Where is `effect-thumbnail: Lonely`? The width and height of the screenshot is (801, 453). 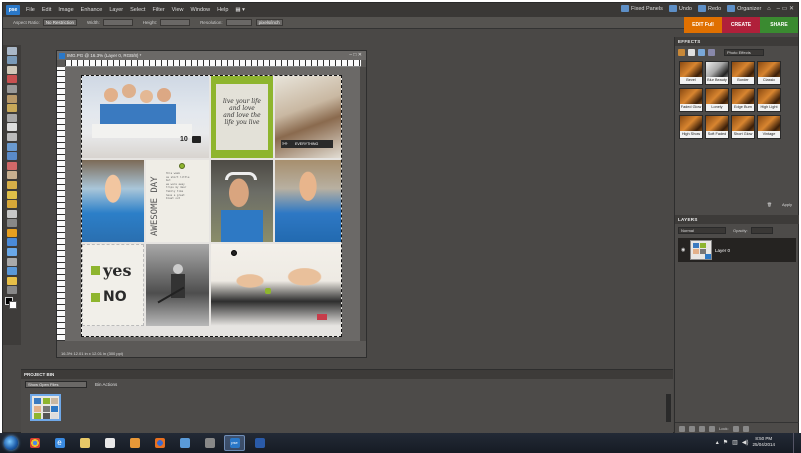 effect-thumbnail: Lonely is located at coordinates (717, 100).